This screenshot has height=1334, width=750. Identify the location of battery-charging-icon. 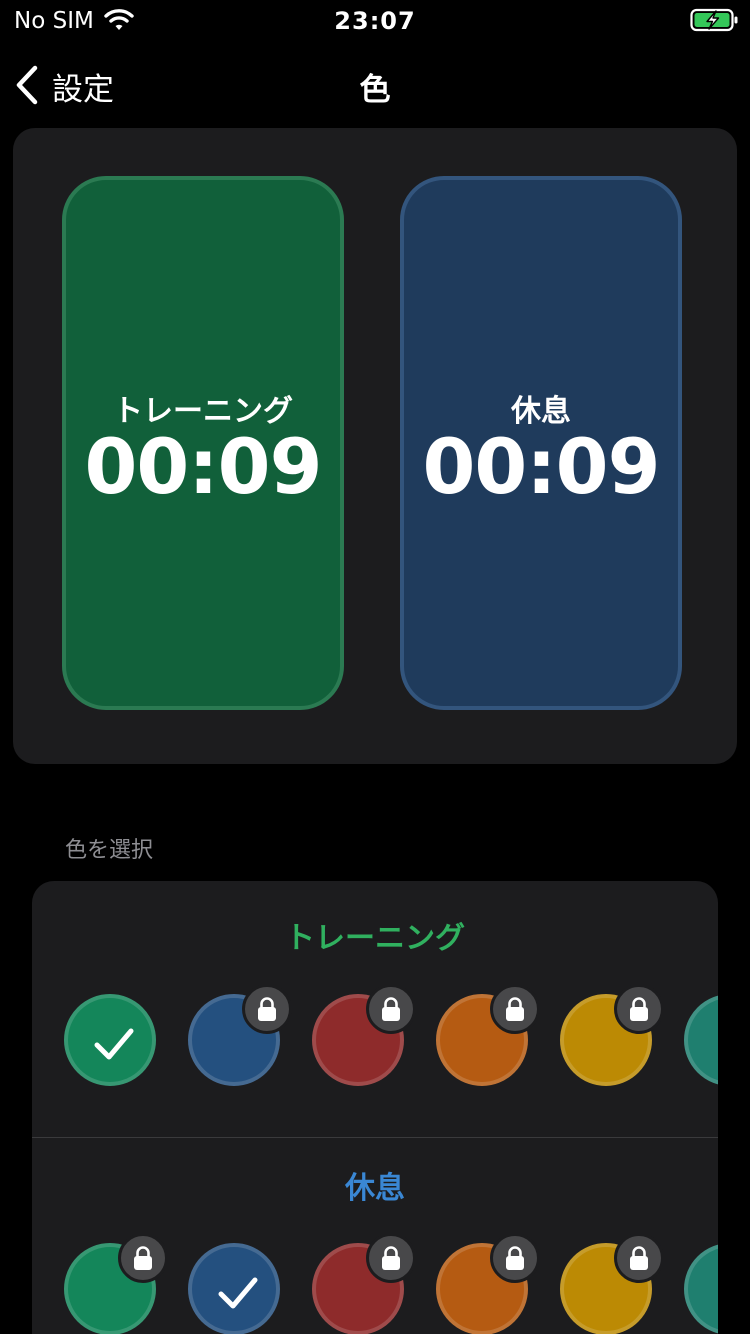
(715, 22).